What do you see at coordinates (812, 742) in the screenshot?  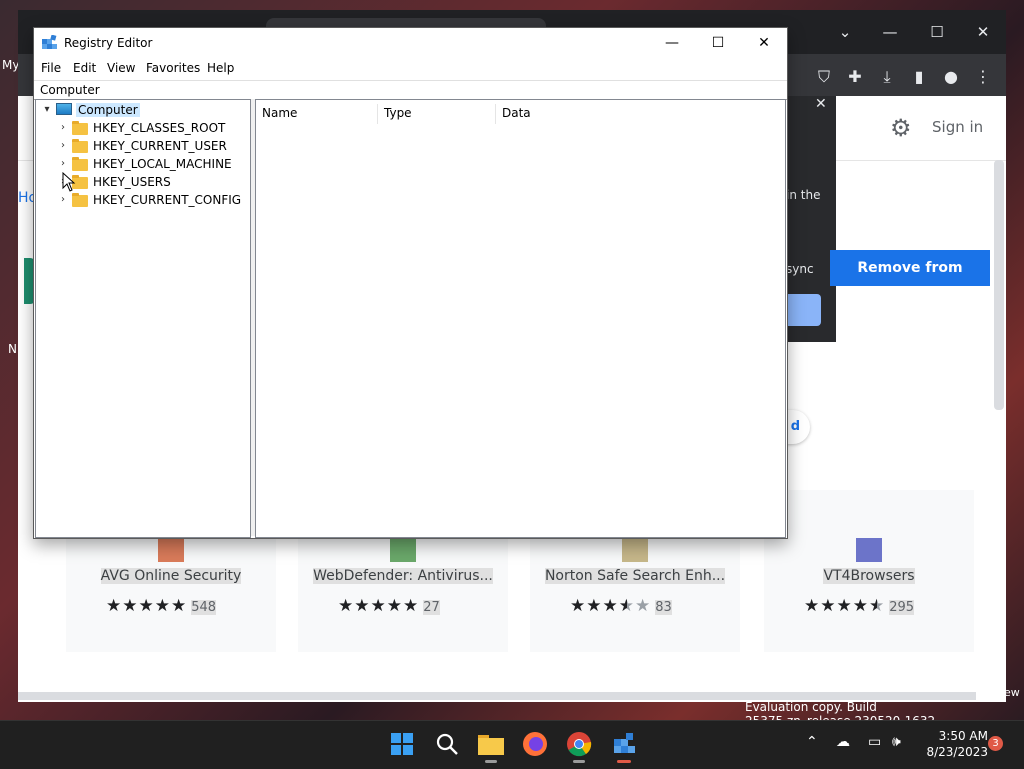 I see `chevron-up-icon: ⌃` at bounding box center [812, 742].